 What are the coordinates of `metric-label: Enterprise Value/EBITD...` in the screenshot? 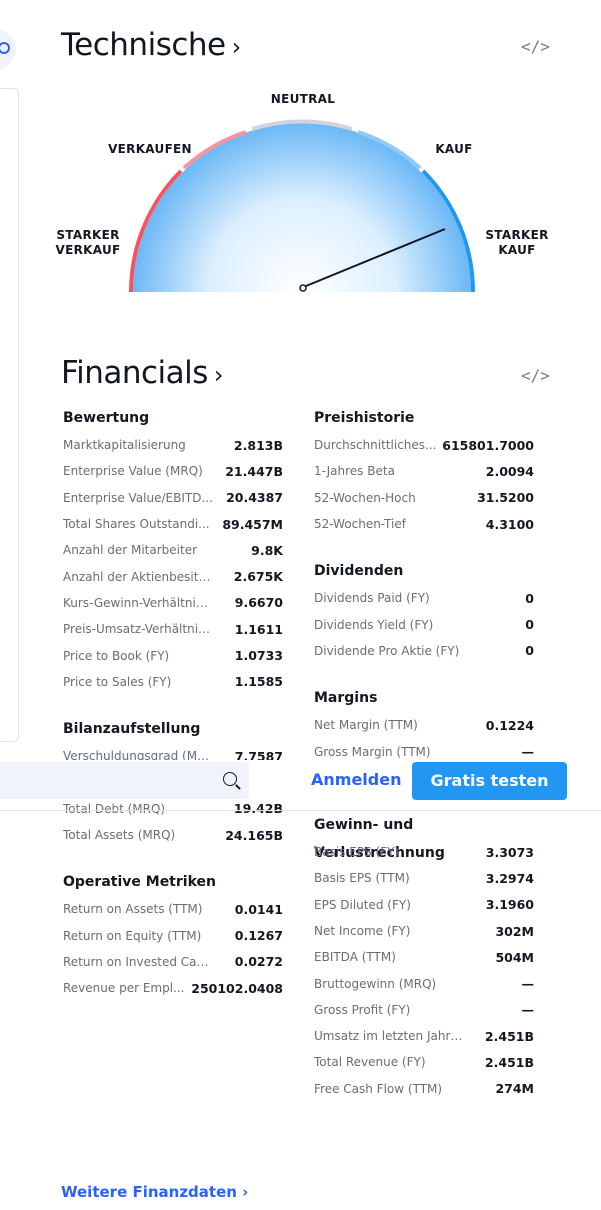 It's located at (138, 497).